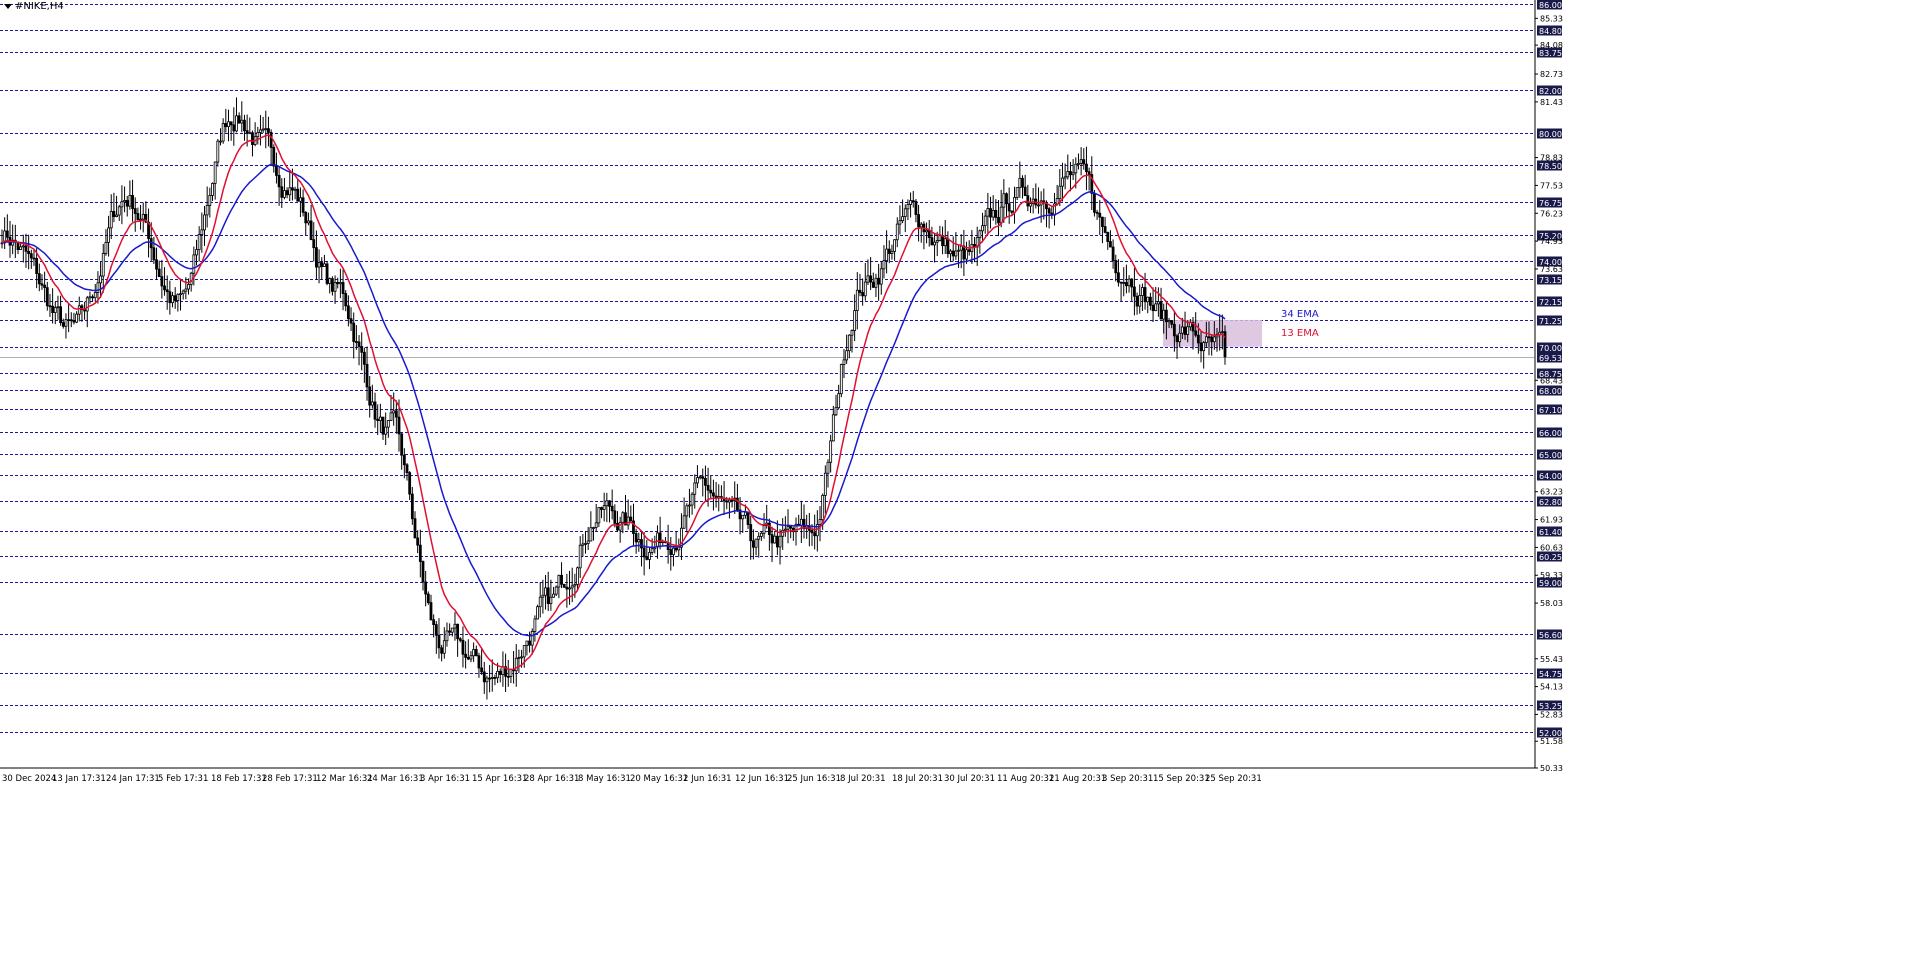 The height and width of the screenshot is (967, 1916). I want to click on time-label: 25 Jun 16:31, so click(814, 779).